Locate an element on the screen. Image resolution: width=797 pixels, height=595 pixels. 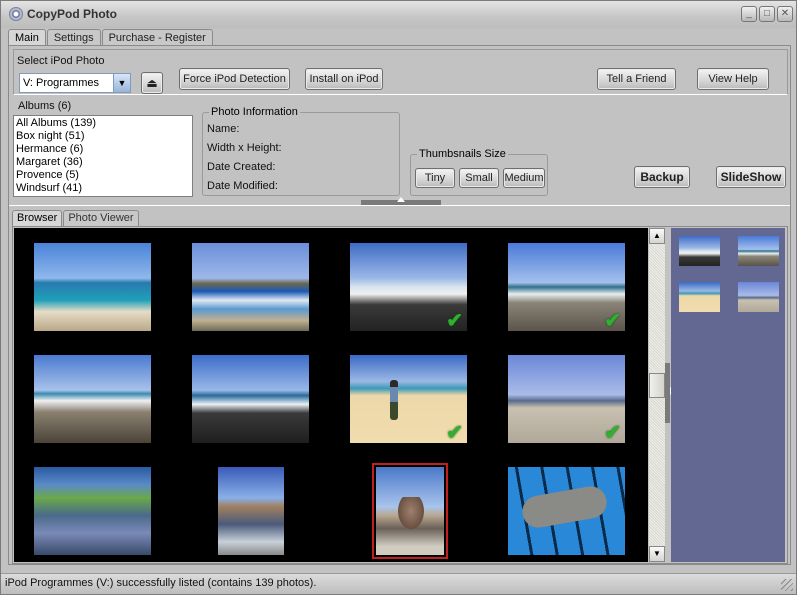
sandal-figure is located at coordinates (564, 507).